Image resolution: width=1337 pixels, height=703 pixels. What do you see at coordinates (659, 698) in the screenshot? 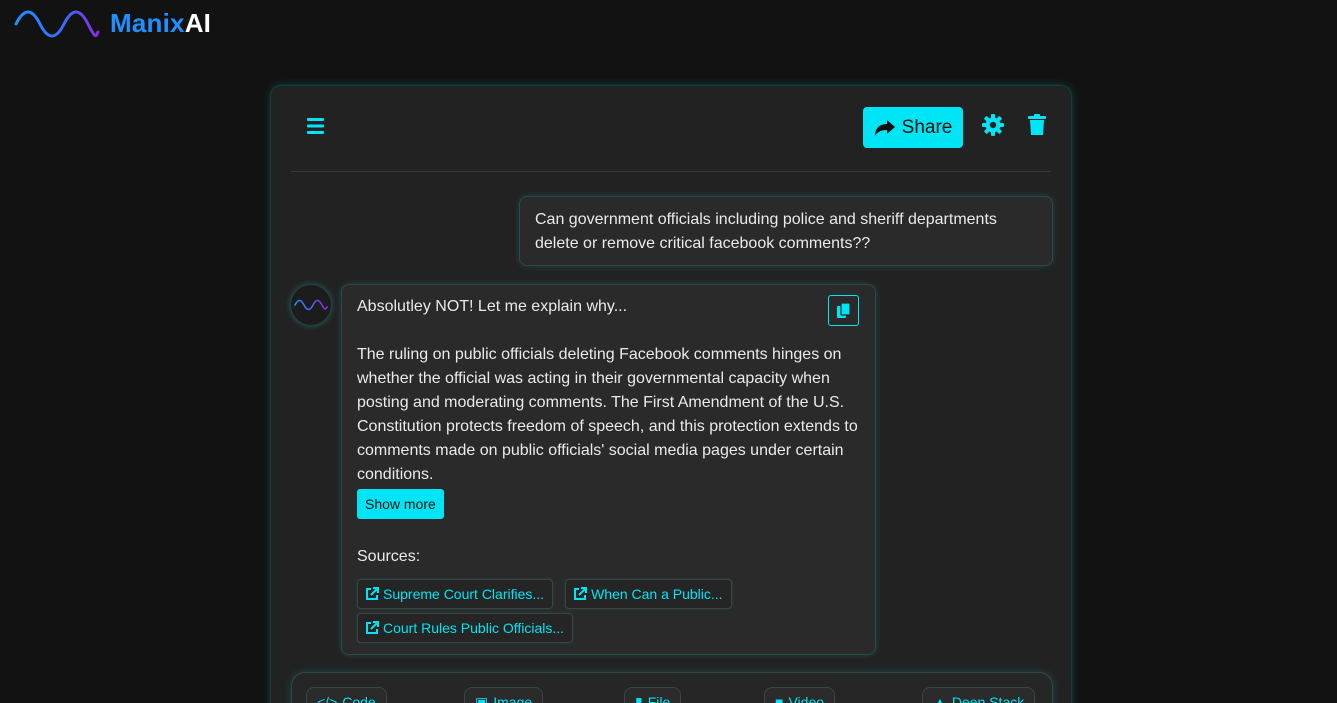
I see `mode-label: File` at bounding box center [659, 698].